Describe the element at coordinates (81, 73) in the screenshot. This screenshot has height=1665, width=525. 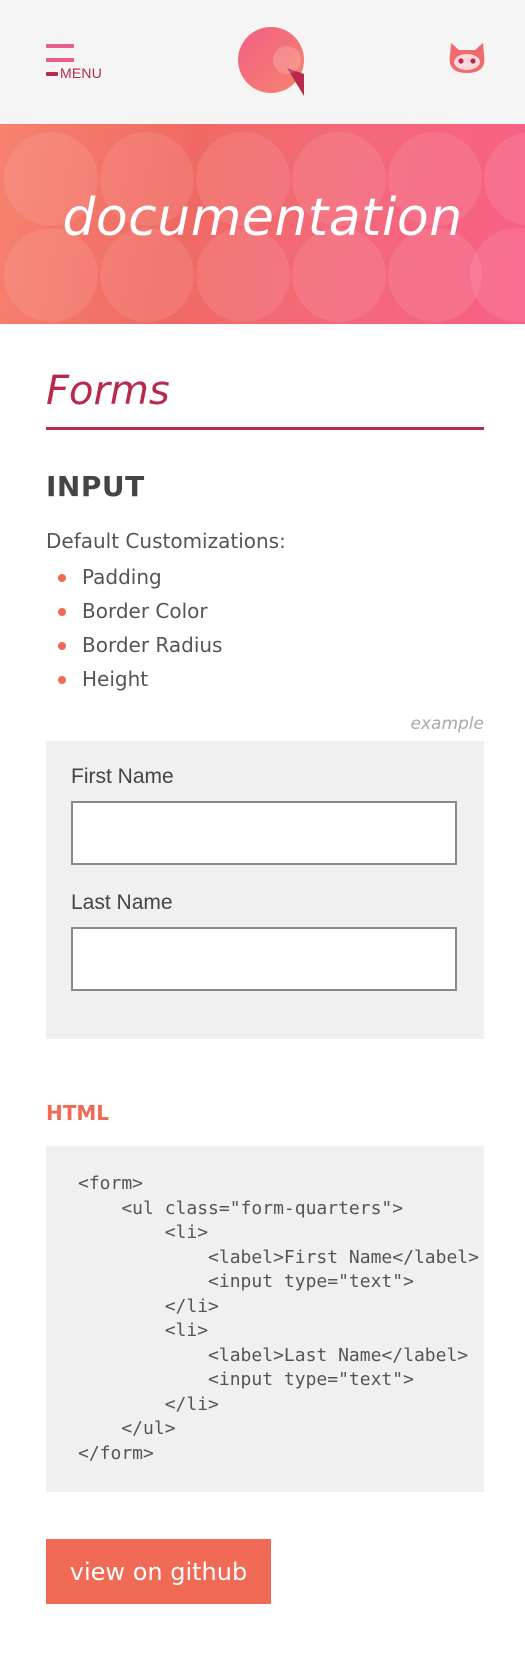
I see `menu-label: MENU` at that location.